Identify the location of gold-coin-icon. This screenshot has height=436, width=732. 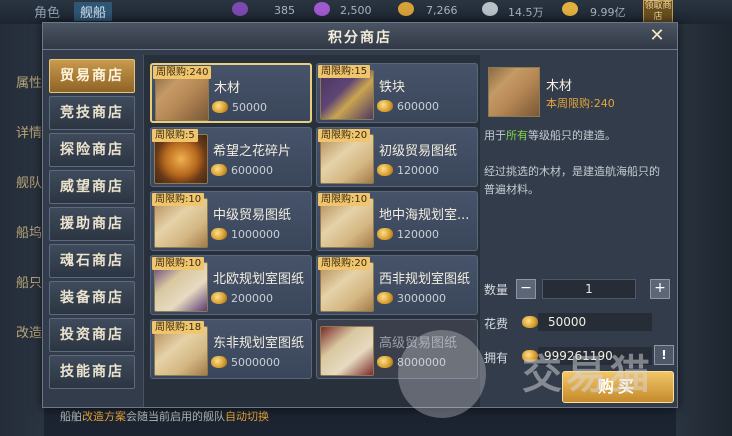
(406, 9).